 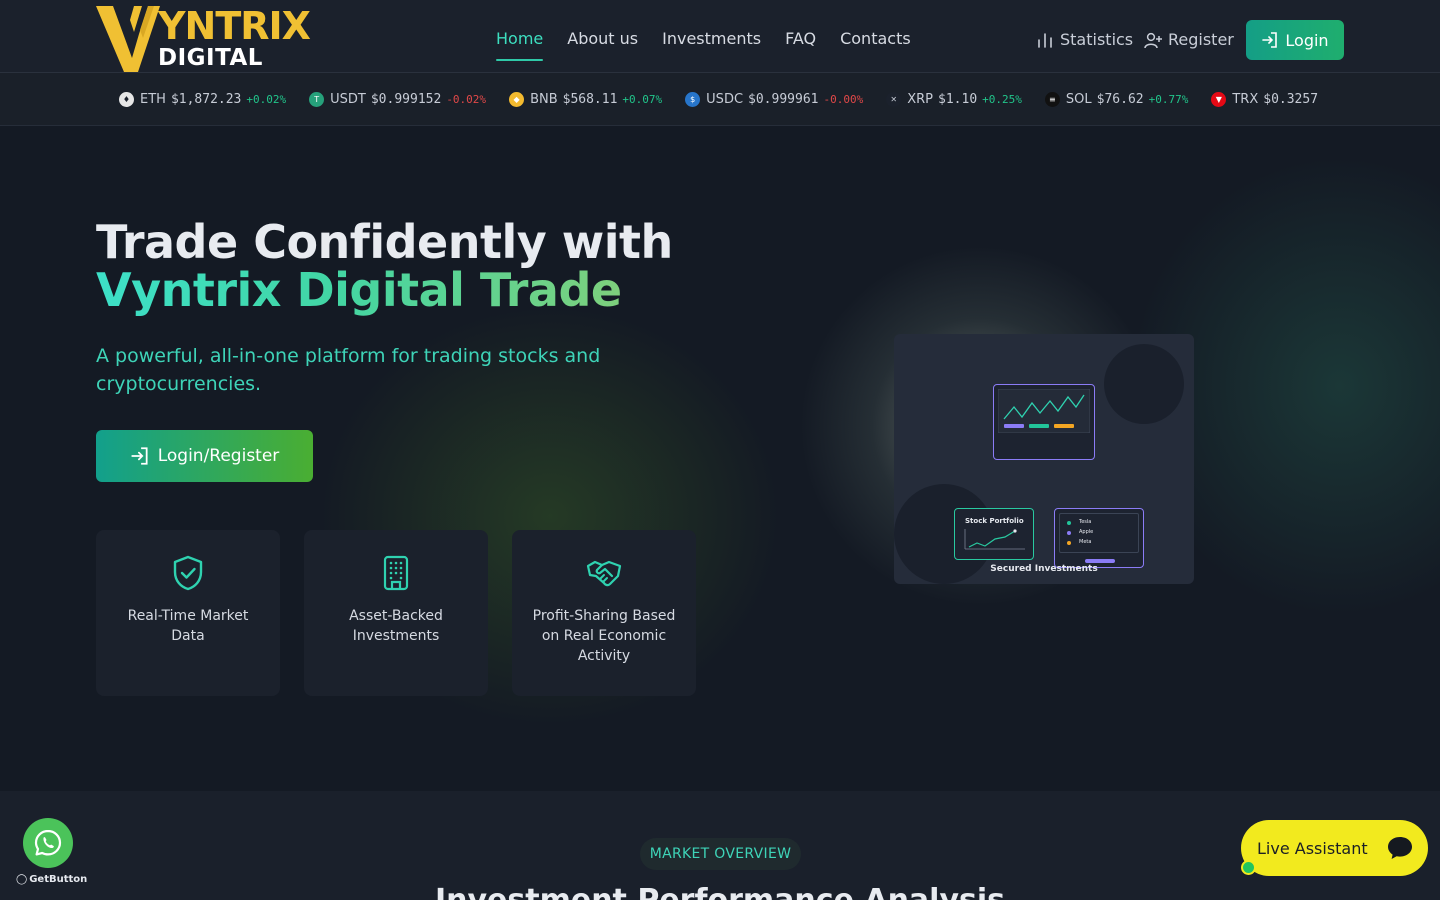 I want to click on list-frame, so click(x=1099, y=533).